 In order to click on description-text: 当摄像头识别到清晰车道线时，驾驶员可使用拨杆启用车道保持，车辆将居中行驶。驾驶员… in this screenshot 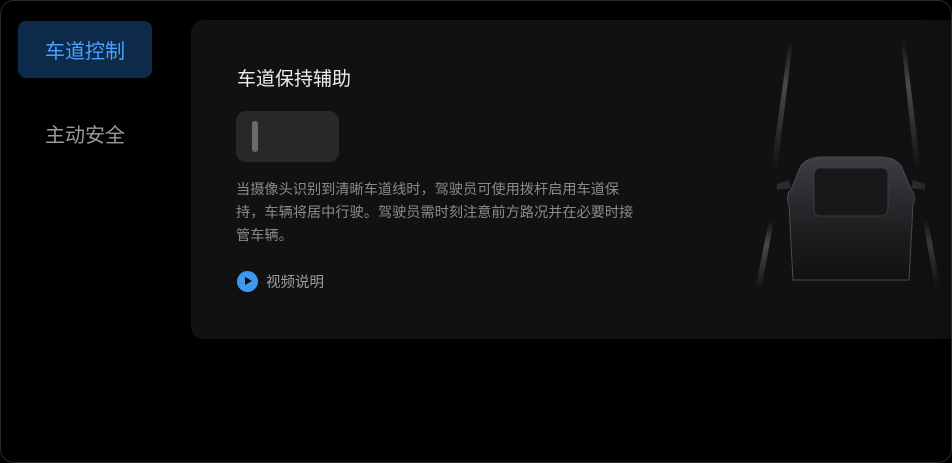, I will do `click(435, 213)`.